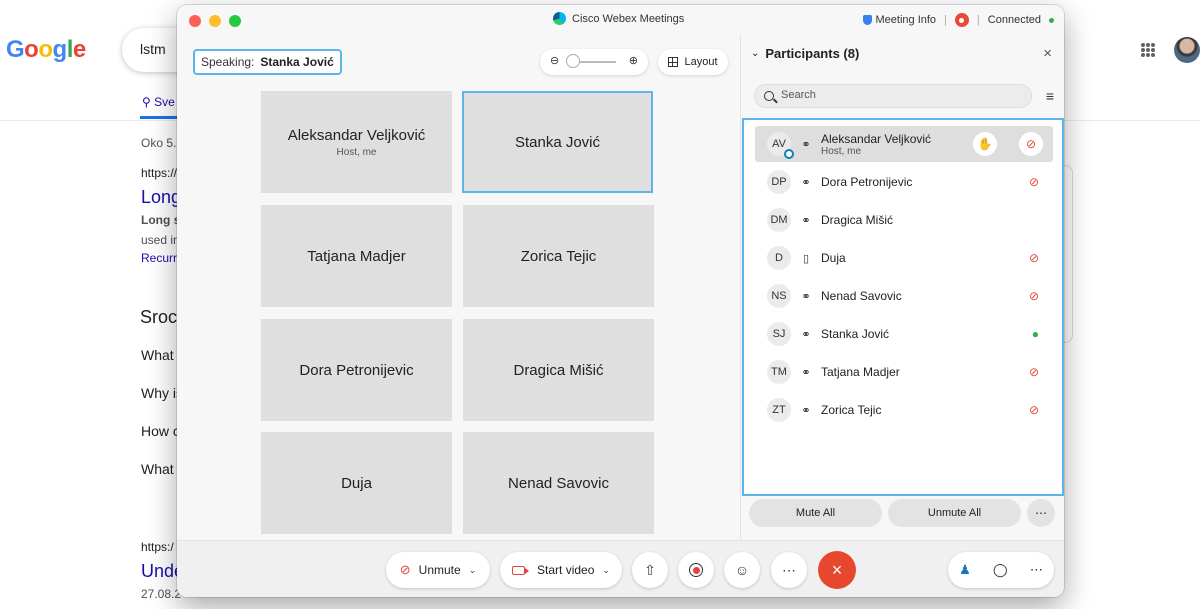 Image resolution: width=1200 pixels, height=609 pixels. I want to click on participant-row: DM ⚭ Dragica Mišić, so click(904, 220).